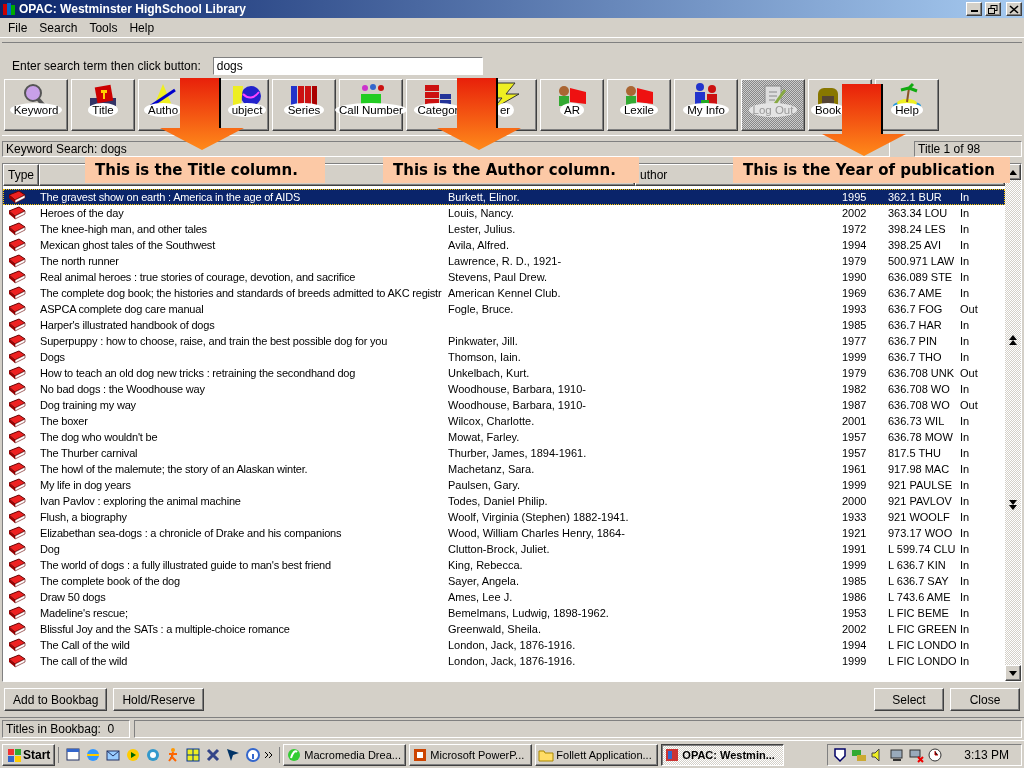 The width and height of the screenshot is (1024, 768). What do you see at coordinates (987, 754) in the screenshot?
I see `clock: 3:13 PM` at bounding box center [987, 754].